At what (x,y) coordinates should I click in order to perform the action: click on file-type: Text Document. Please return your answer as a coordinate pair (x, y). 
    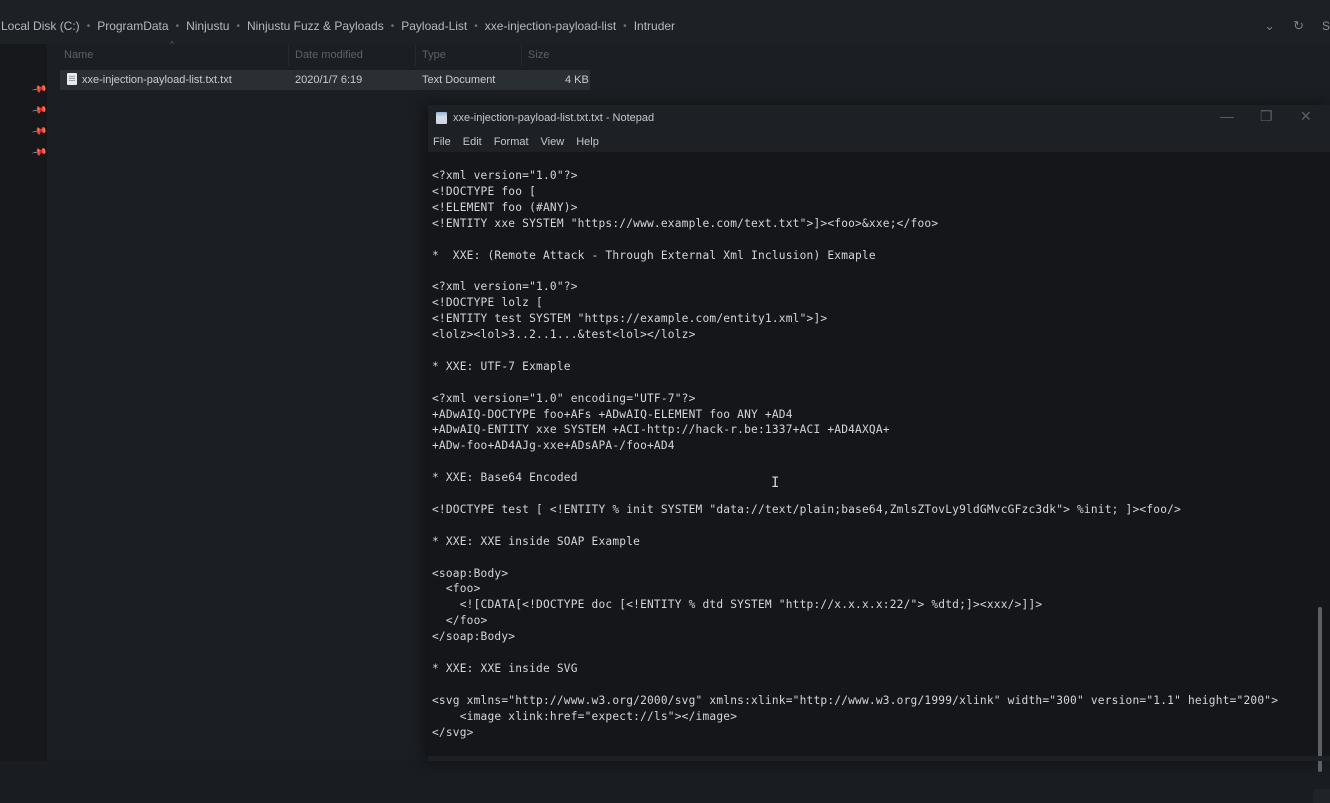
    Looking at the image, I should click on (459, 80).